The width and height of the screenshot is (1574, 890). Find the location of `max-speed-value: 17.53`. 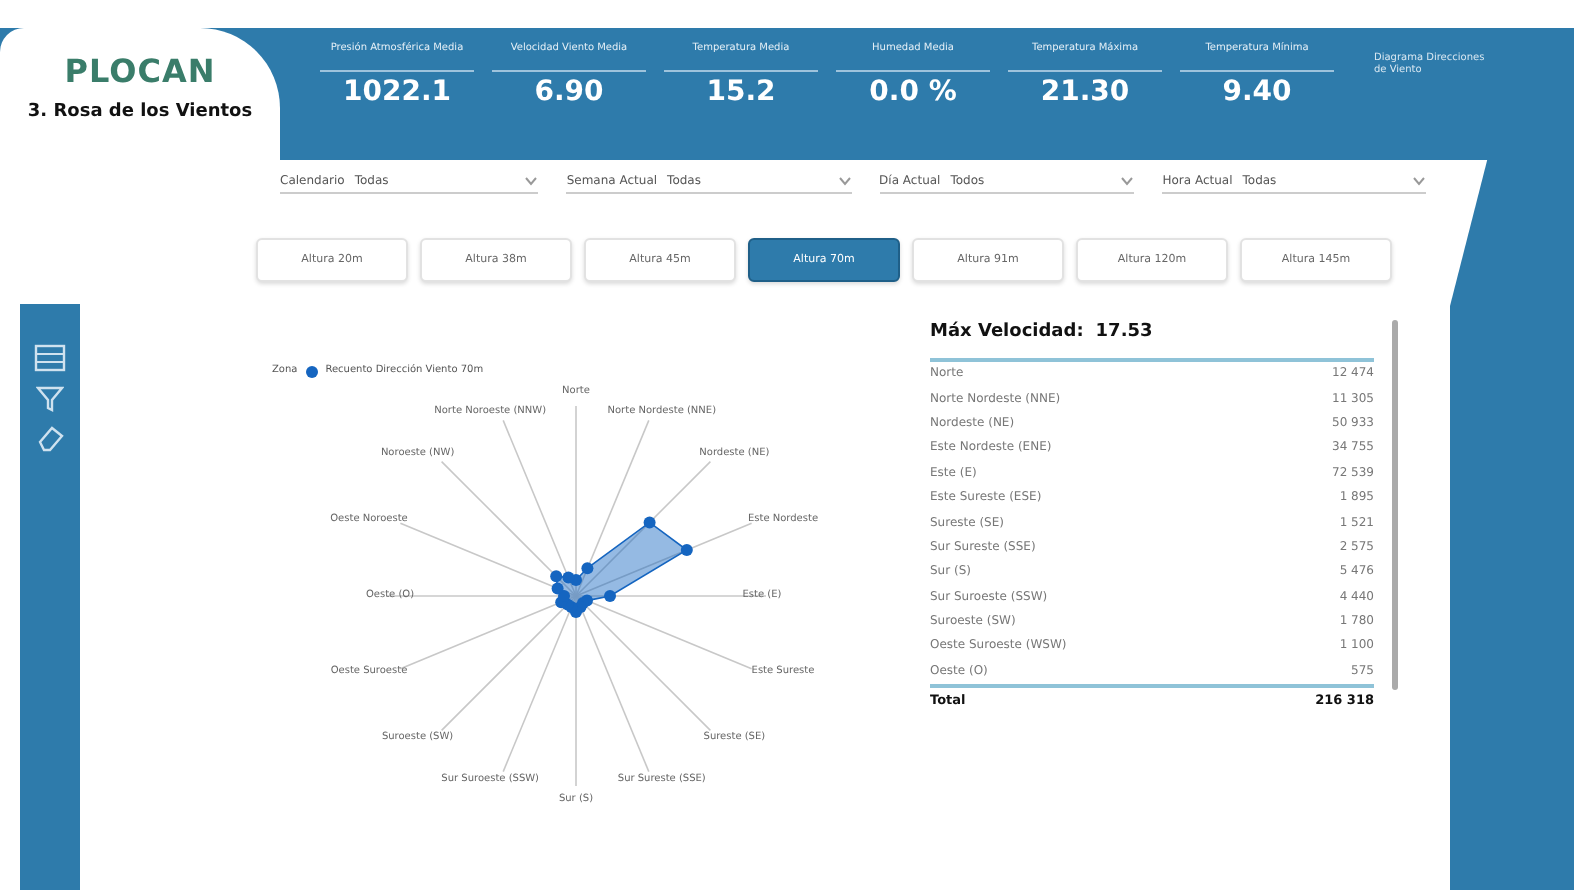

max-speed-value: 17.53 is located at coordinates (1124, 333).